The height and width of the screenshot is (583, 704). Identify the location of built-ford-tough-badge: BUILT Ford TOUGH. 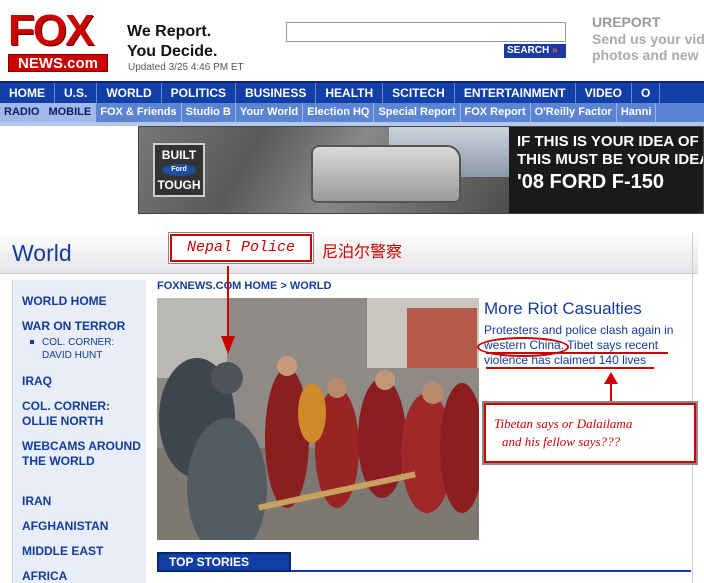
(179, 170).